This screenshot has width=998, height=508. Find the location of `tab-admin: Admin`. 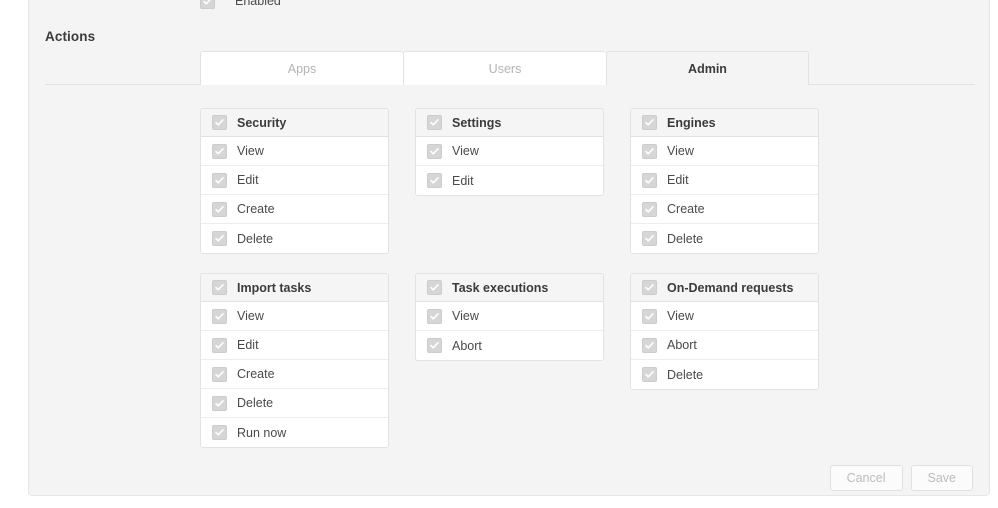

tab-admin: Admin is located at coordinates (707, 68).